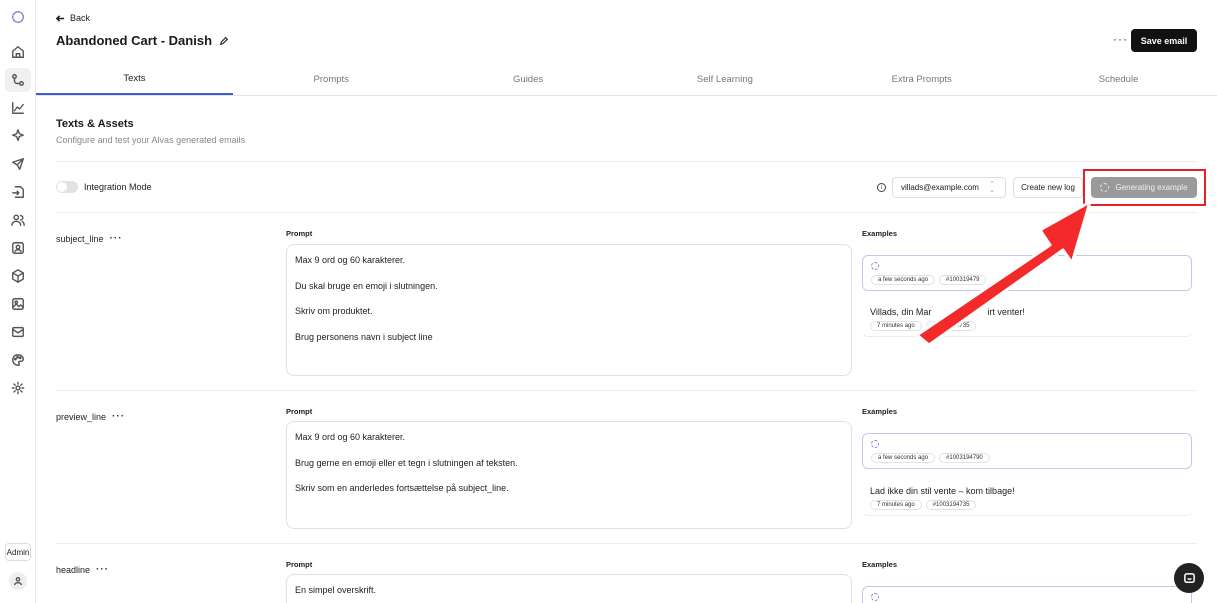 This screenshot has height=603, width=1217. I want to click on field-name-label: headline, so click(73, 570).